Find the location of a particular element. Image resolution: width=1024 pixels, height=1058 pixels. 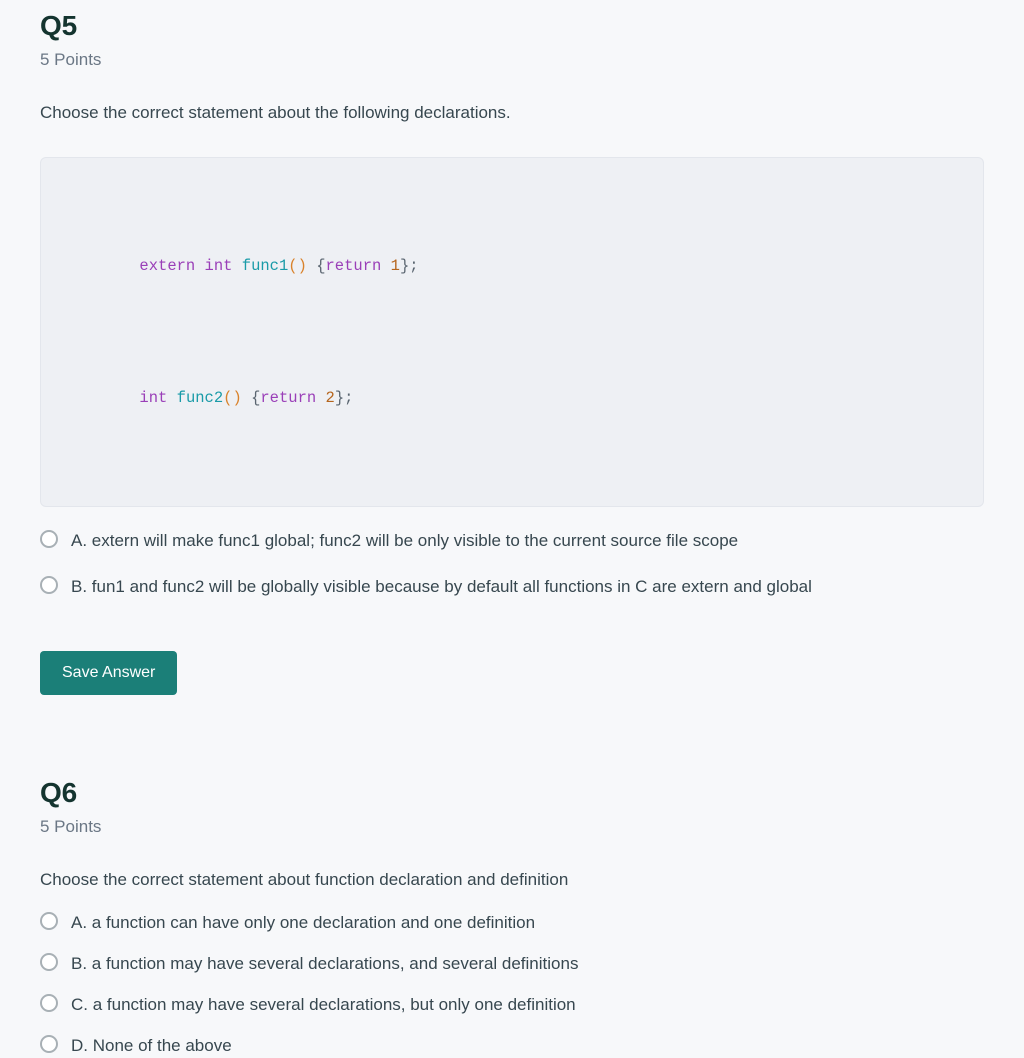

option-label-q6-d: D. None of the above is located at coordinates (151, 1045).